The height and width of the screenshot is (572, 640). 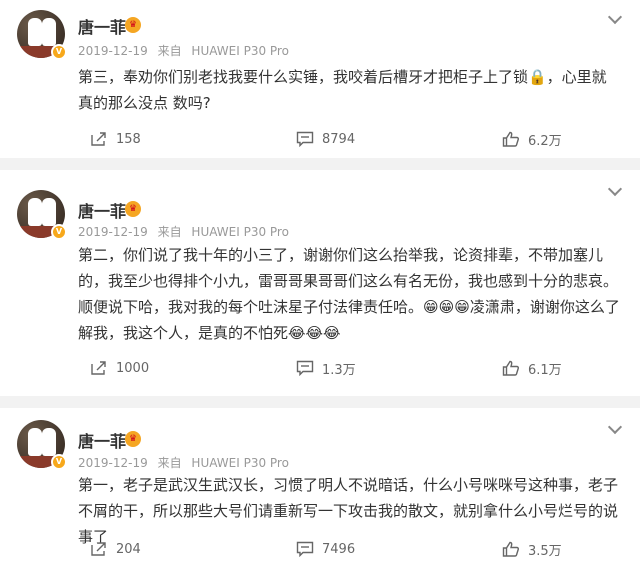 I want to click on repost-button: 204, so click(x=115, y=549).